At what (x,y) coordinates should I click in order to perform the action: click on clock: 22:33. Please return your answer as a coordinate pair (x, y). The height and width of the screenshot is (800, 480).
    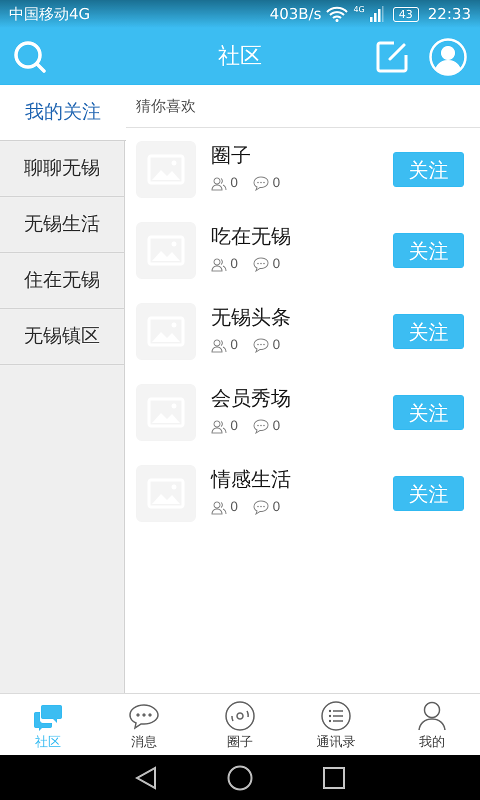
    Looking at the image, I should click on (449, 14).